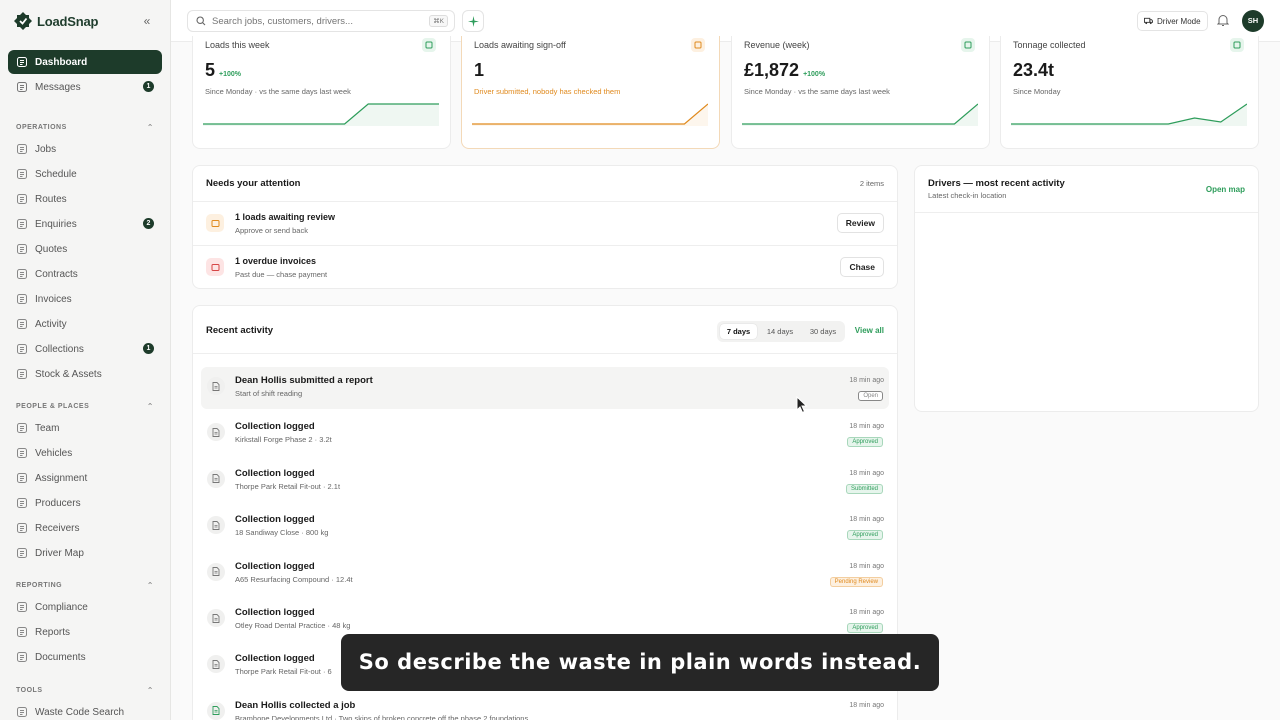 This screenshot has height=720, width=1280. Describe the element at coordinates (55, 21) in the screenshot. I see `logo: LoadSnap` at that location.